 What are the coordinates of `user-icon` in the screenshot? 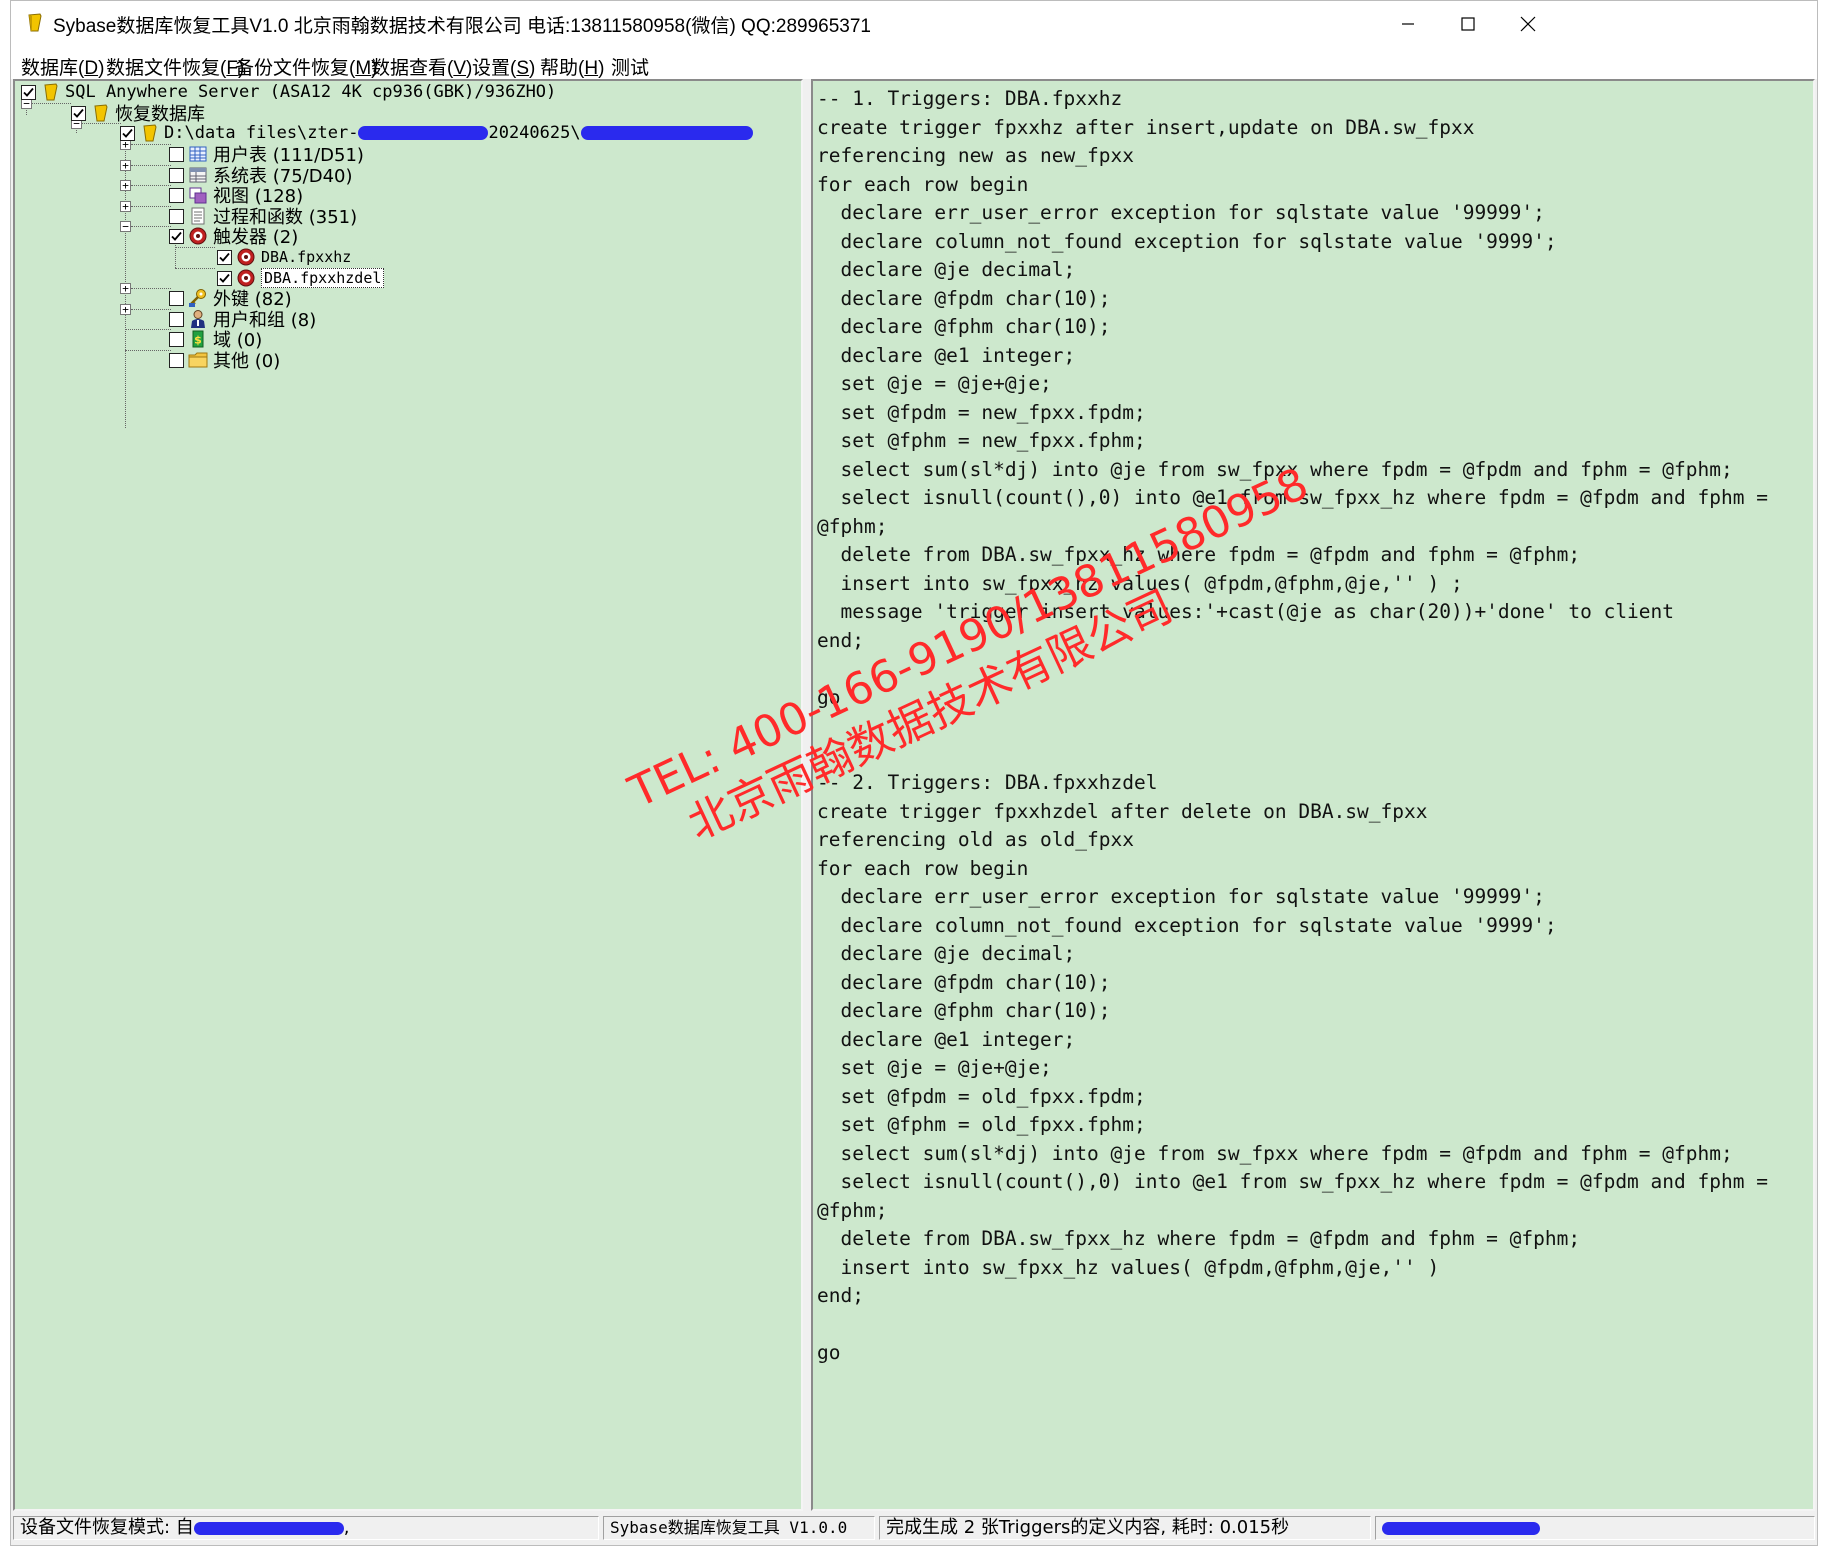 It's located at (198, 319).